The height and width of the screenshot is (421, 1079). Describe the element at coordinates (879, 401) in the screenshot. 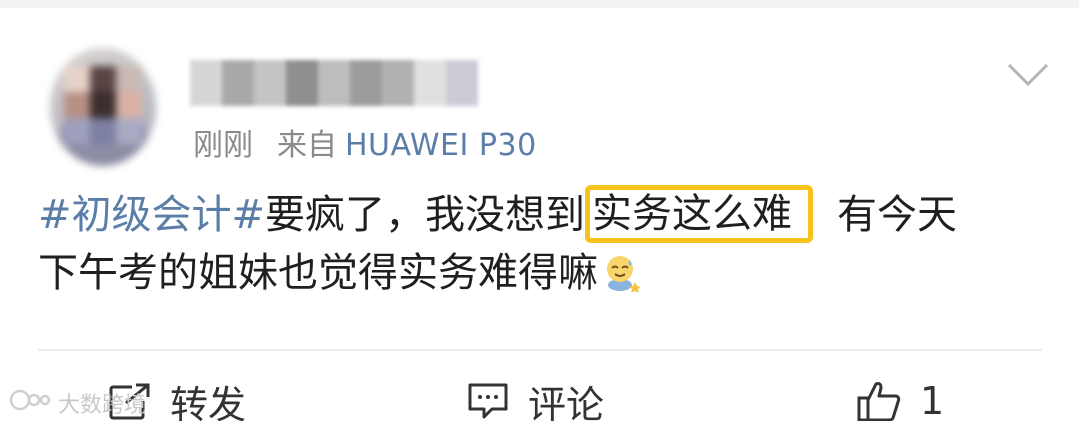

I see `thumbs-up-icon` at that location.